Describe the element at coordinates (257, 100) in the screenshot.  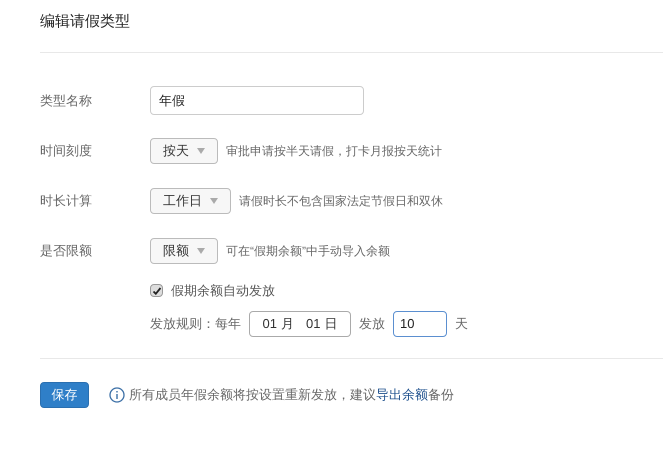
I see `name-field: 年假` at that location.